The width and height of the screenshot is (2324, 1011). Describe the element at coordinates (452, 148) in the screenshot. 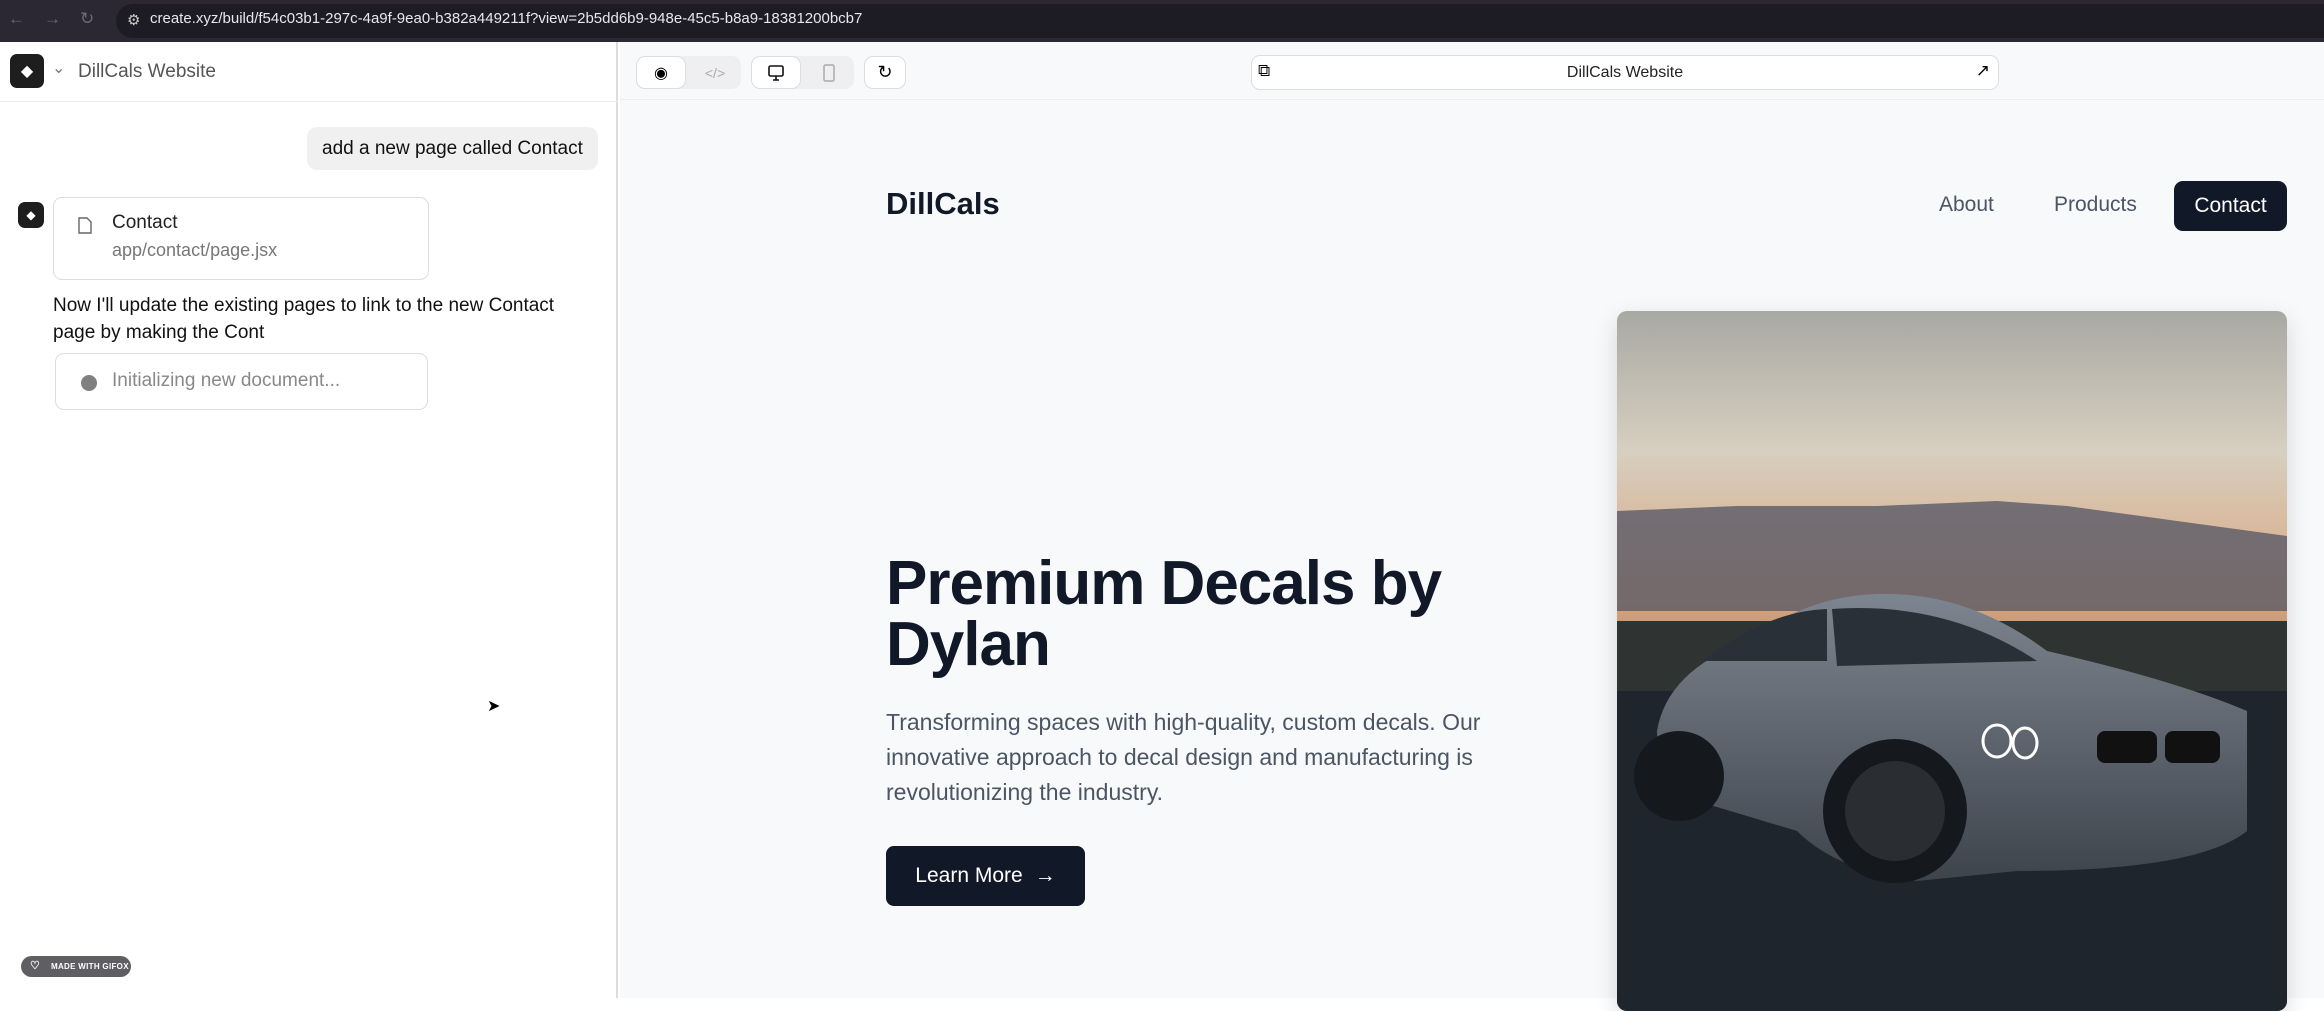

I see `user-message: add a new page called Contact` at that location.